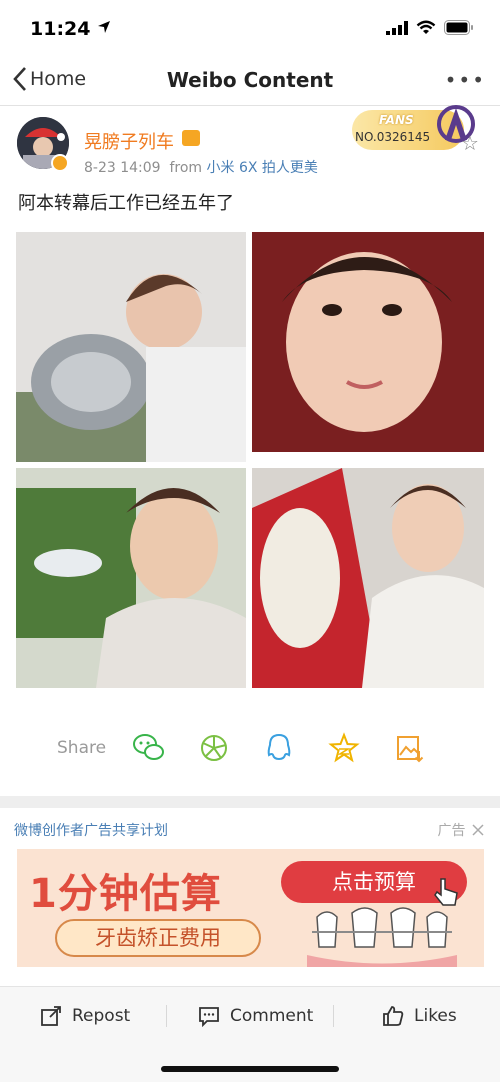 The width and height of the screenshot is (500, 1082). I want to click on post-text: 阿本转幕后工作已经五年了, so click(126, 203).